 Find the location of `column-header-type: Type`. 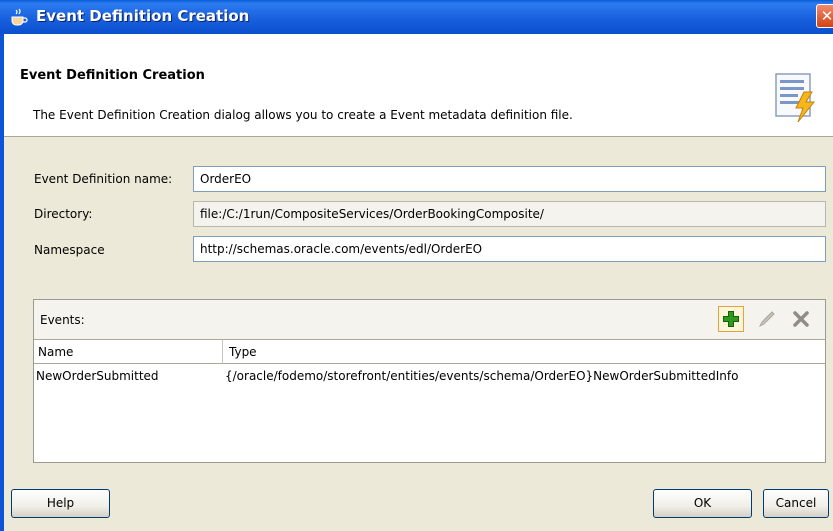

column-header-type: Type is located at coordinates (524, 352).